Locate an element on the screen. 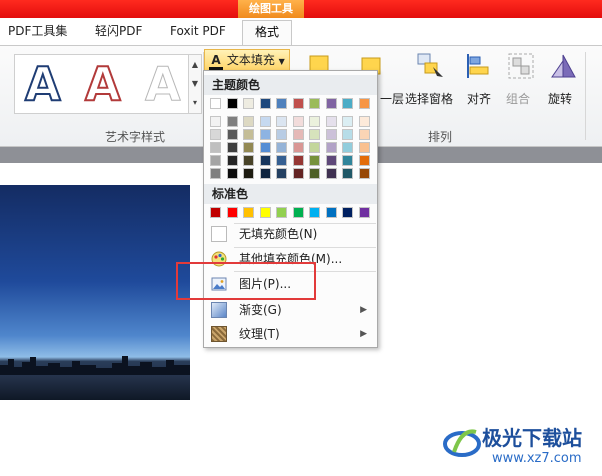  submenu-arrow-icon: ▶ is located at coordinates (363, 334).